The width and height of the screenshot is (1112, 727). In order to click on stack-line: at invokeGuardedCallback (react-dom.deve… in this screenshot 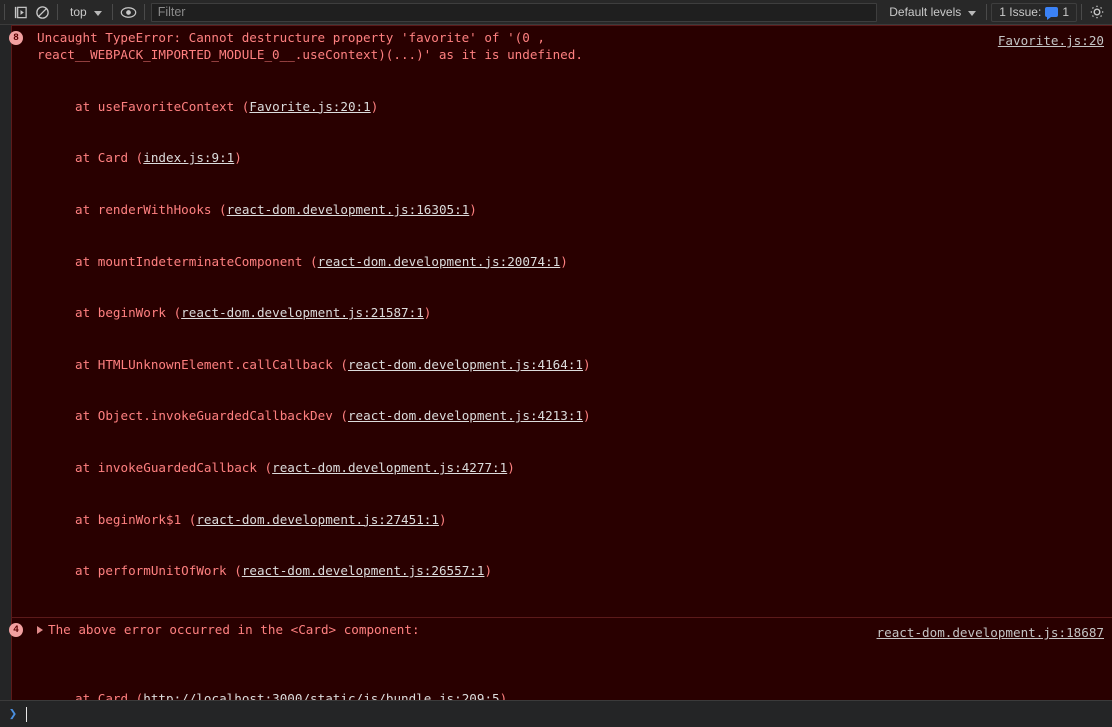, I will do `click(589, 467)`.